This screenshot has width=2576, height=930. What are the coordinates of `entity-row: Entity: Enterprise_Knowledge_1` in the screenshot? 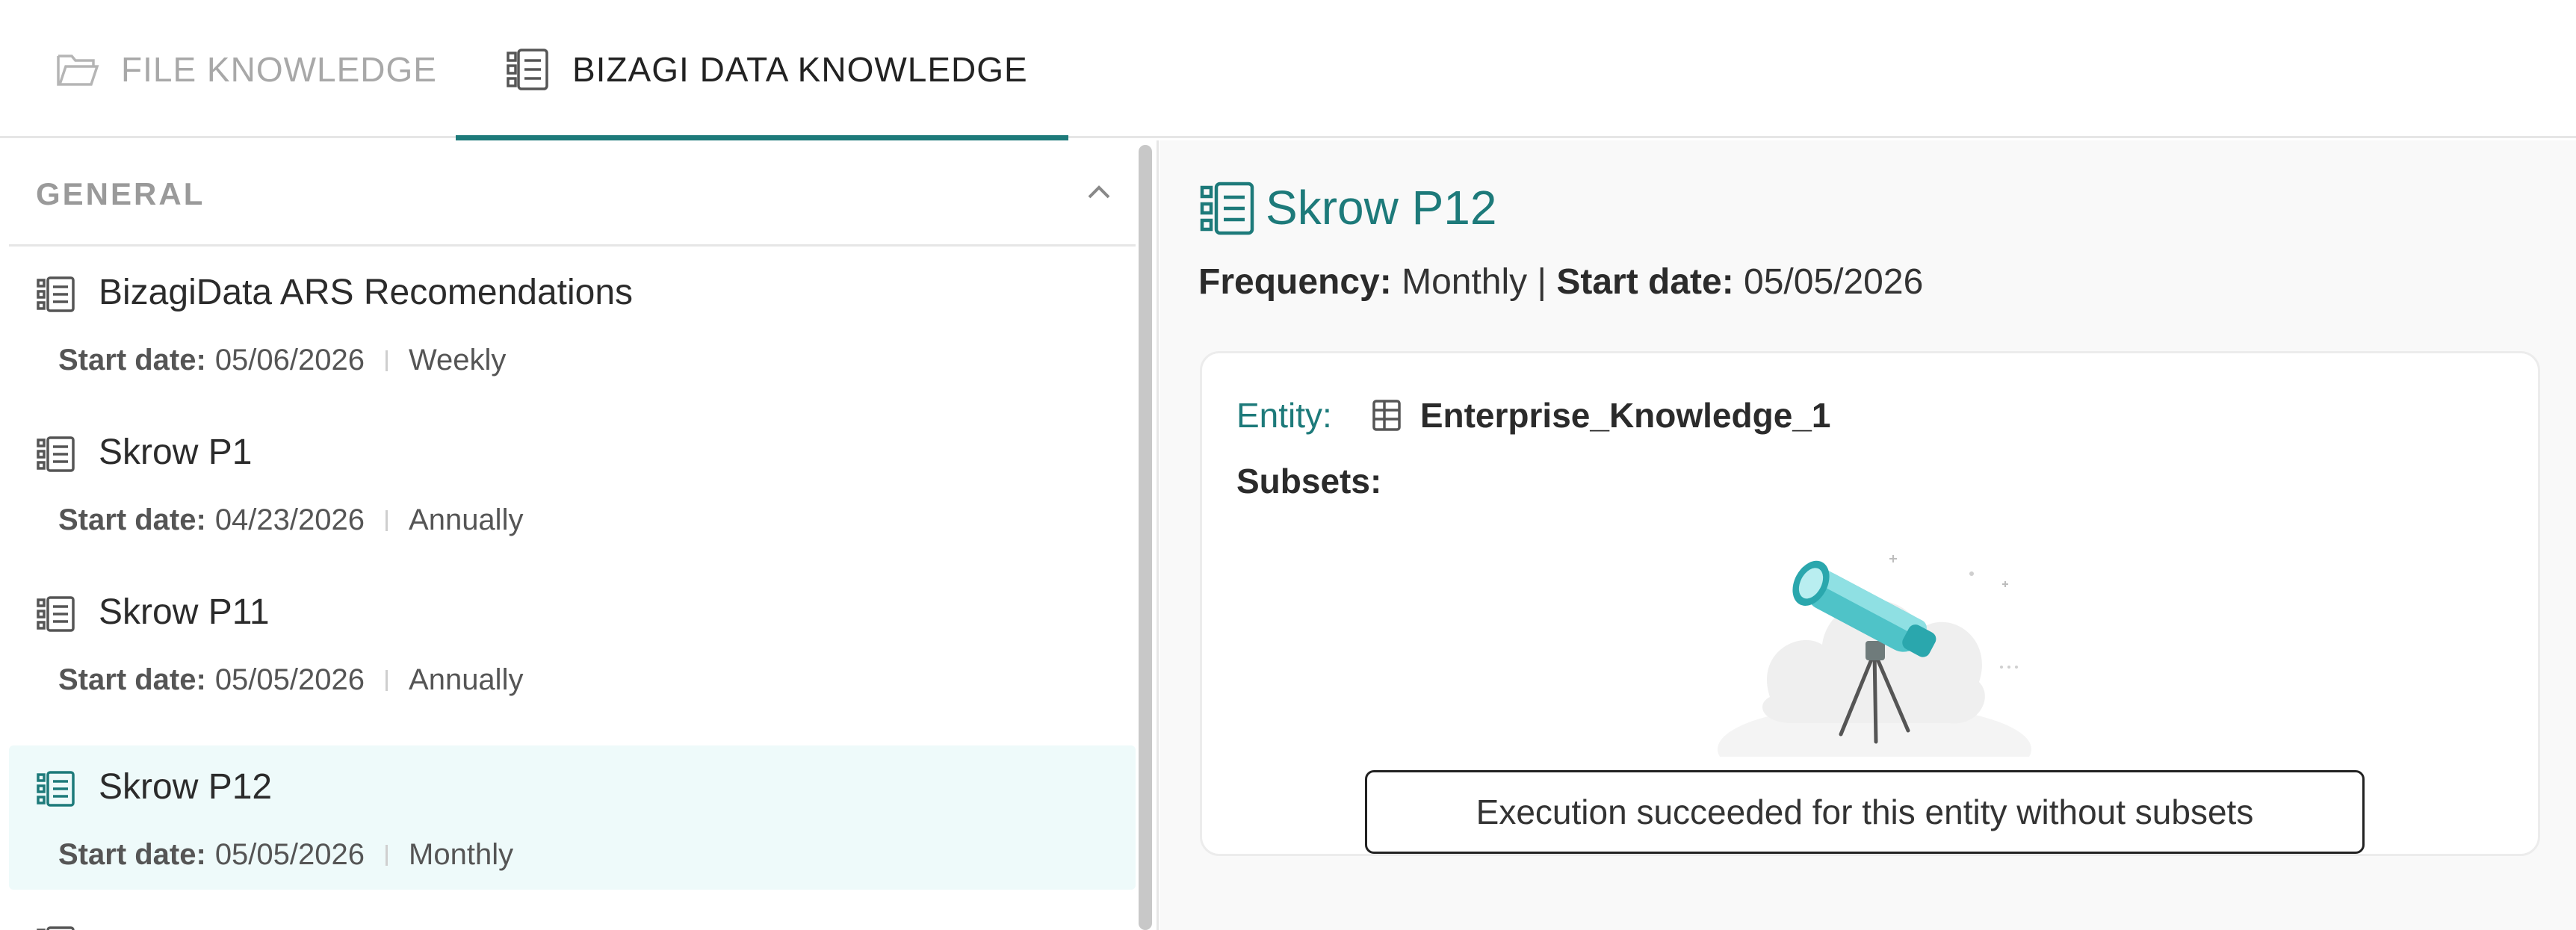 It's located at (1533, 415).